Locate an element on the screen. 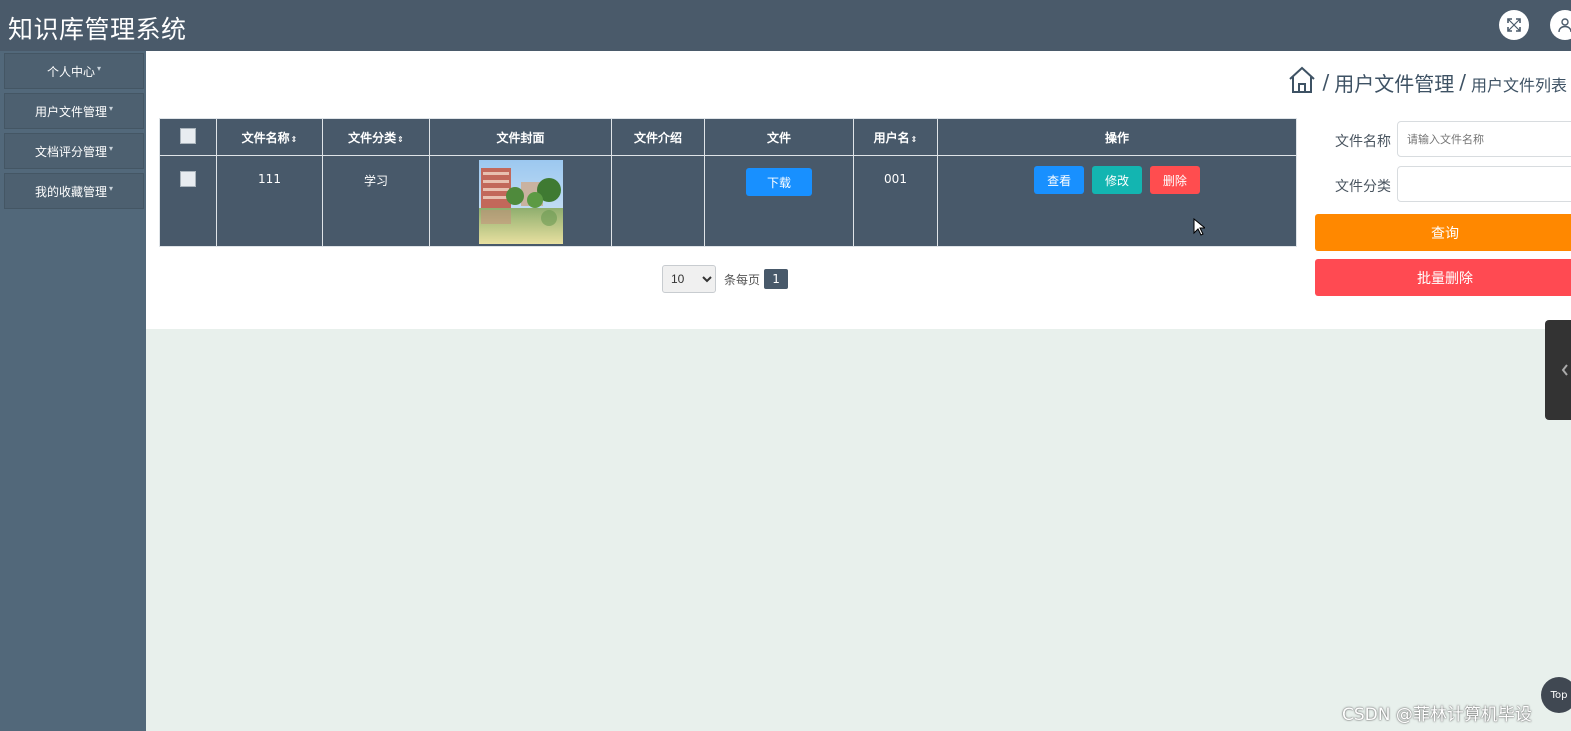  cell-file-name: 111 is located at coordinates (269, 201).